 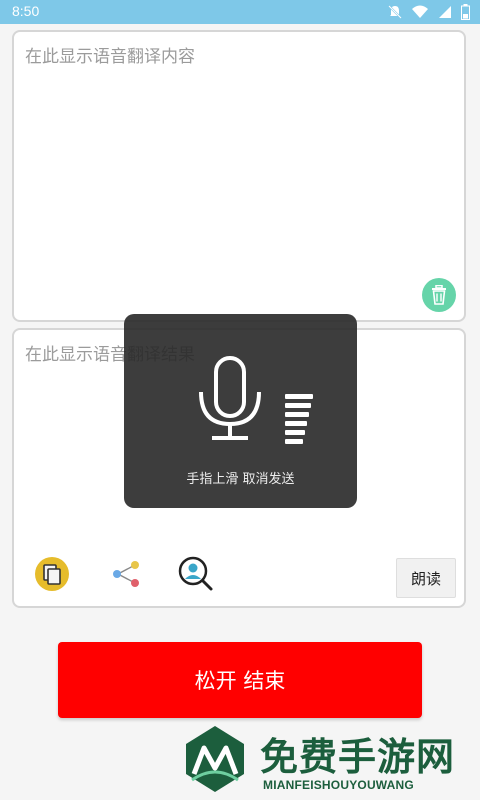 I want to click on volume-level-indicator, so click(x=299, y=419).